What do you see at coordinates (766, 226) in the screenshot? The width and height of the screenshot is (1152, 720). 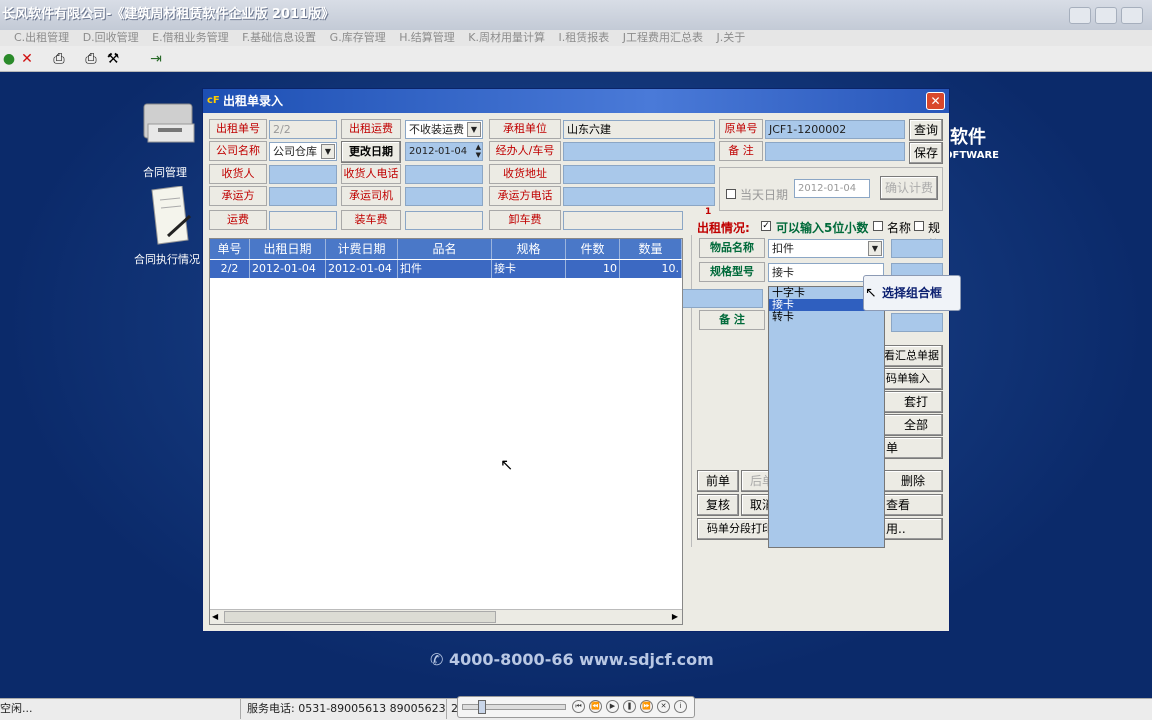 I see `decimal-checkbox: ✓` at bounding box center [766, 226].